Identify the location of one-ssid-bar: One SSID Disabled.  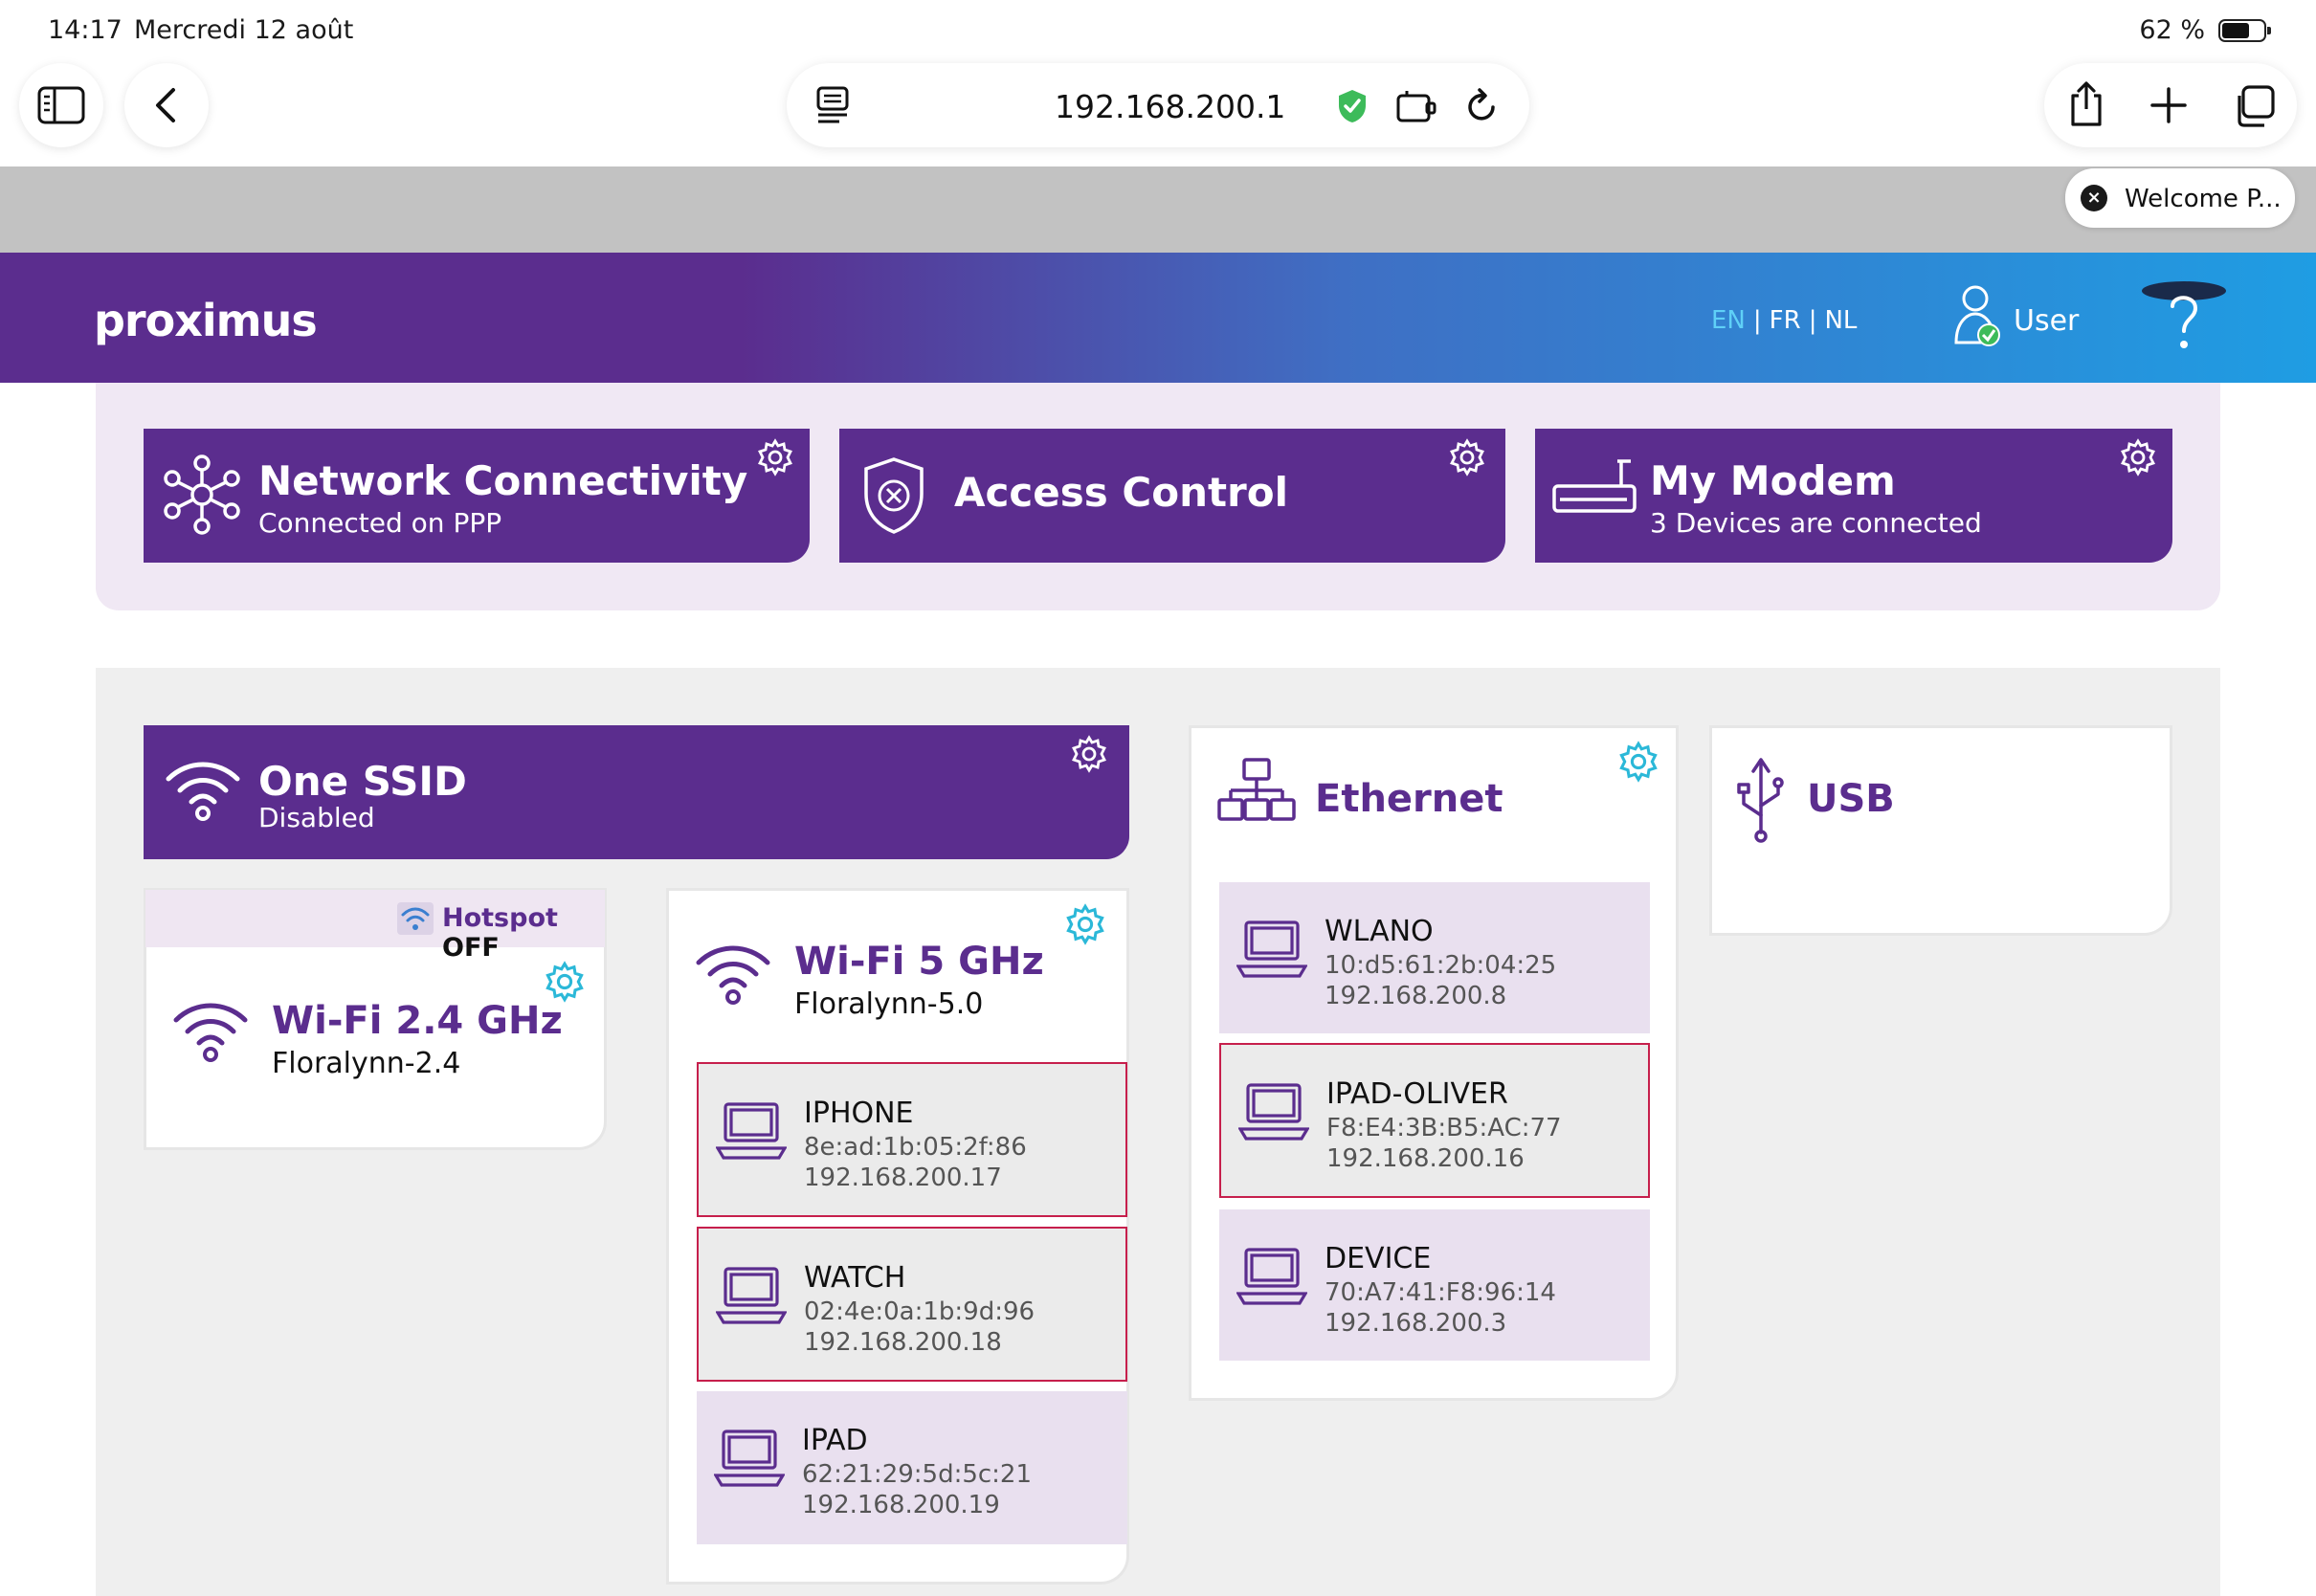
(637, 792).